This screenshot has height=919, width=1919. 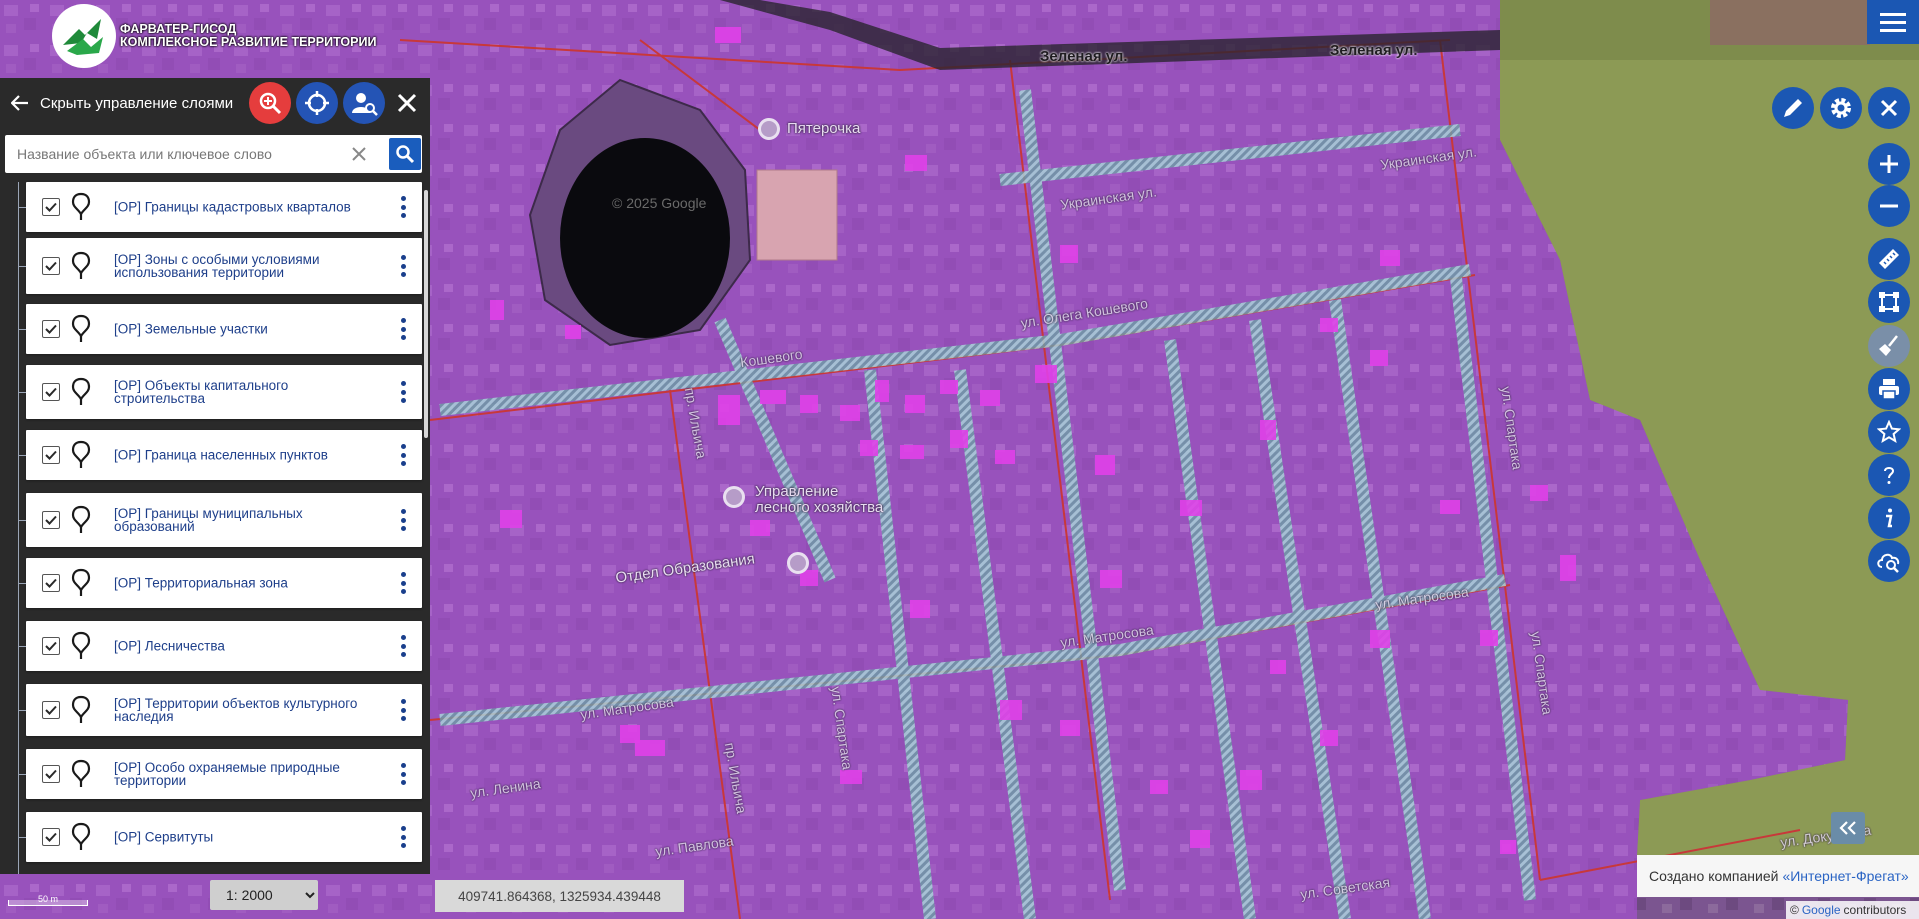 I want to click on layer-label: [ОР] Граница населенных пунктов, so click(x=246, y=455).